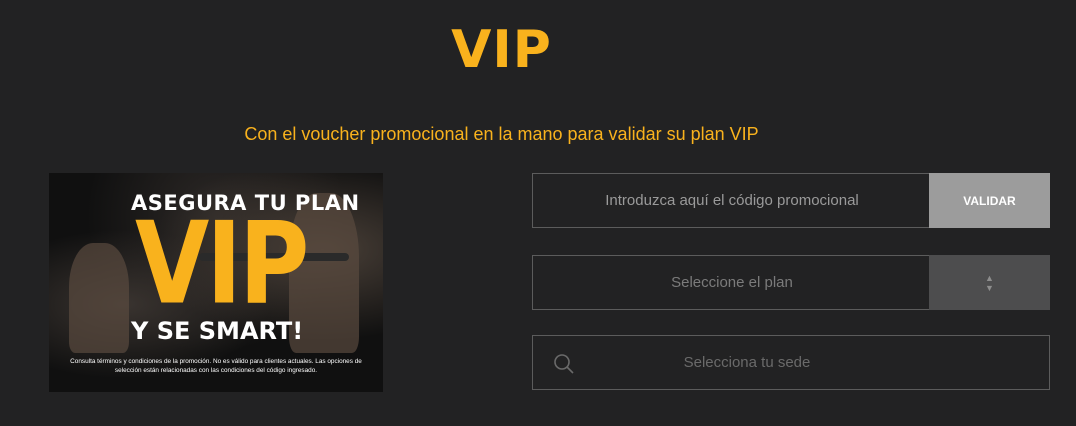 The image size is (1076, 426). I want to click on sort-arrows-icon: ▲ ▼, so click(989, 282).